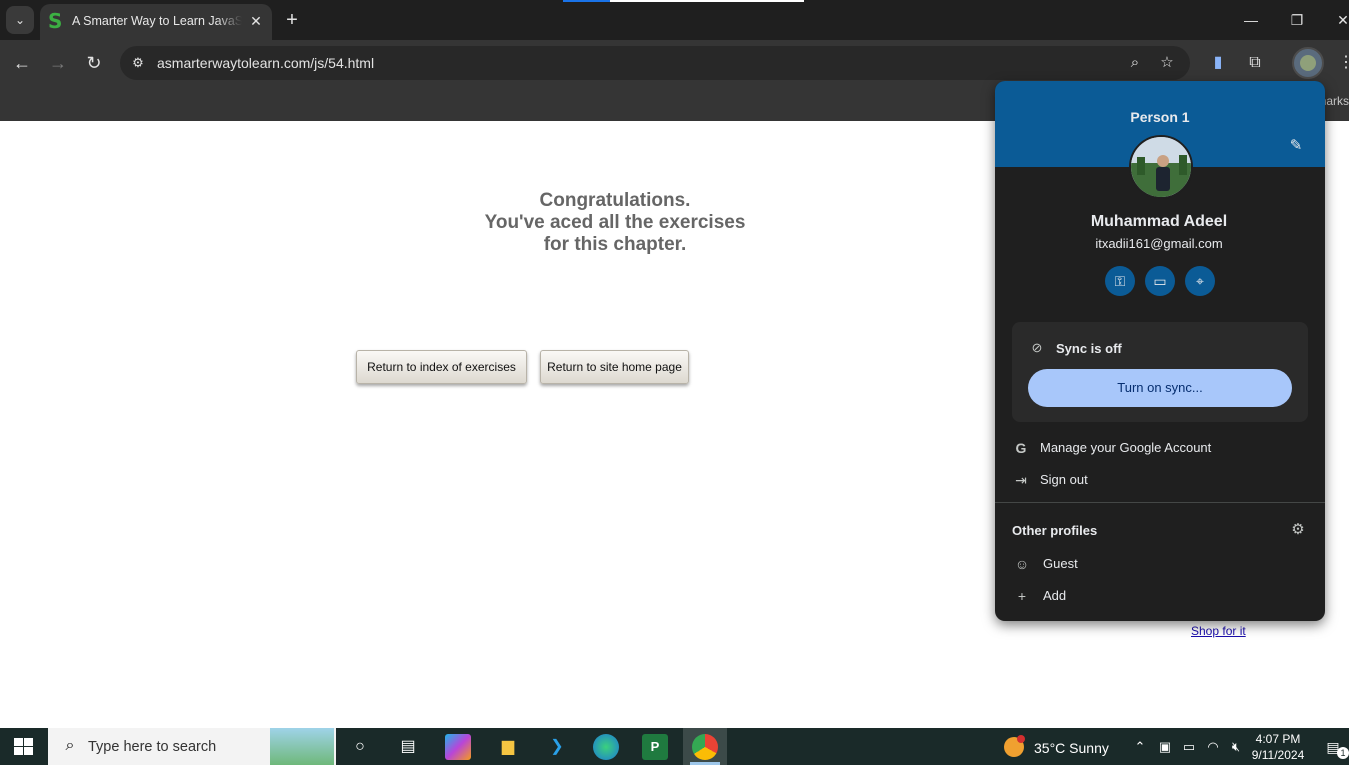  What do you see at coordinates (1278, 747) in the screenshot?
I see `system-clock: 4:07 PM 9/11/2024` at bounding box center [1278, 747].